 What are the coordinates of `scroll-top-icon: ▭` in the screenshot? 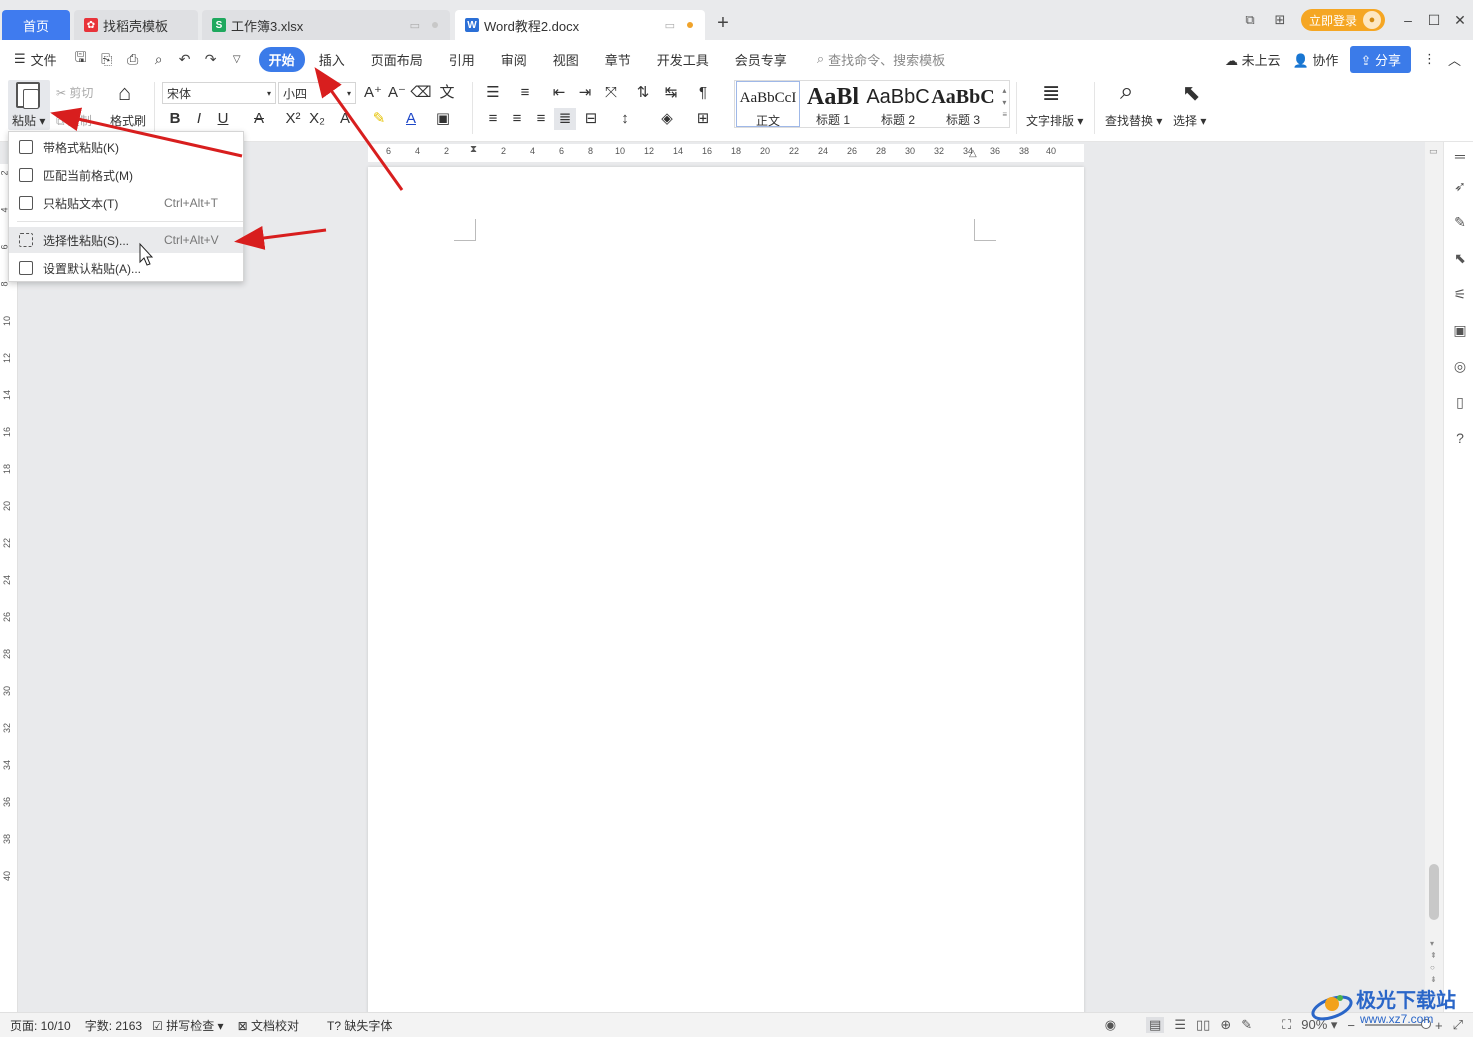 It's located at (1433, 151).